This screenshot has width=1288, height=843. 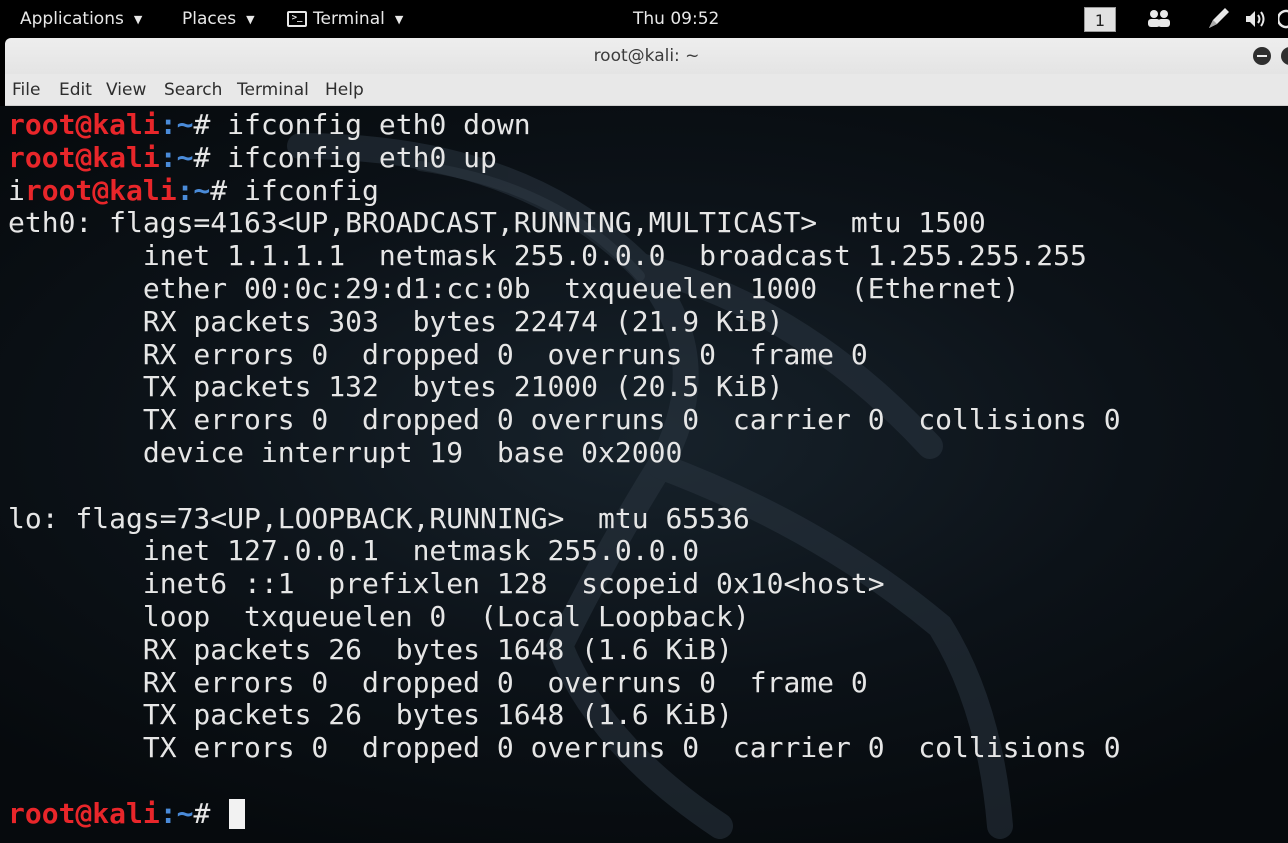 I want to click on window-title: root@kali: ~, so click(x=646, y=56).